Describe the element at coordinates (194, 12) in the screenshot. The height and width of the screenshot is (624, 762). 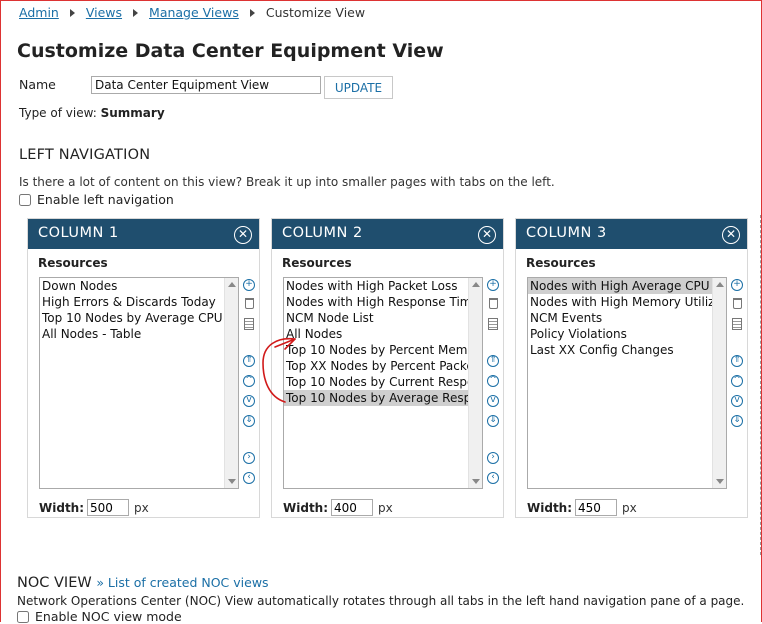
I see `breadcrumb-manage-views-link: Manage Views` at that location.